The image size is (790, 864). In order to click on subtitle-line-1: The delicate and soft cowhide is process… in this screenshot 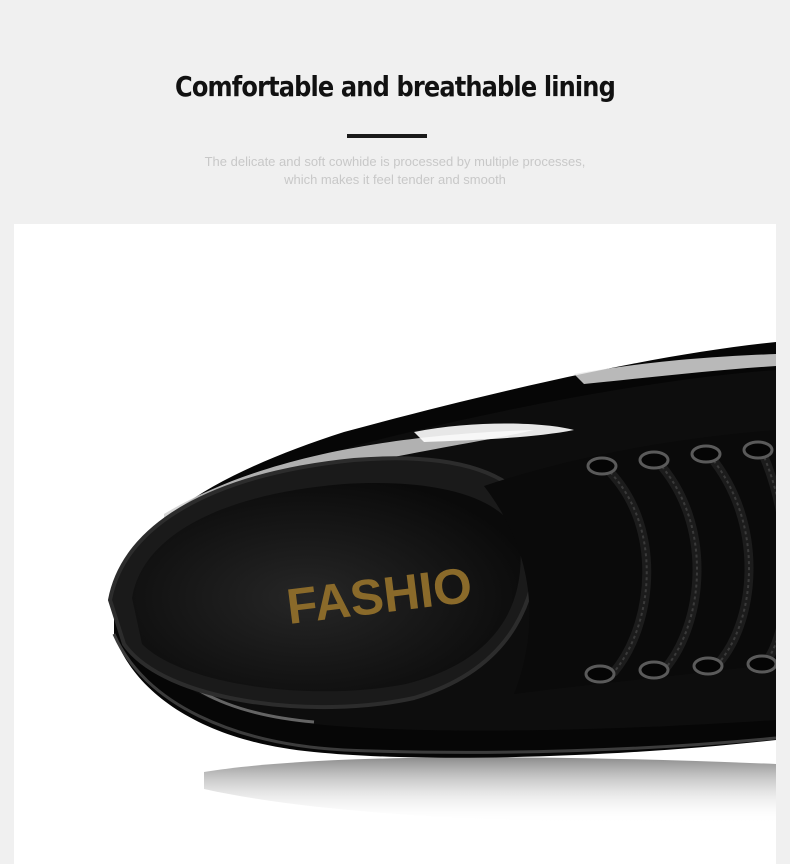, I will do `click(395, 161)`.